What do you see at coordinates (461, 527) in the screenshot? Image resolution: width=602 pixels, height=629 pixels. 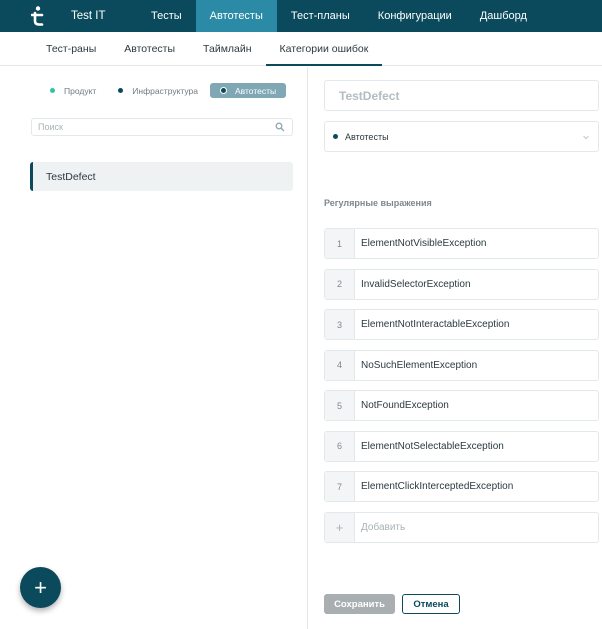 I see `add-regex-row: + Добавить` at bounding box center [461, 527].